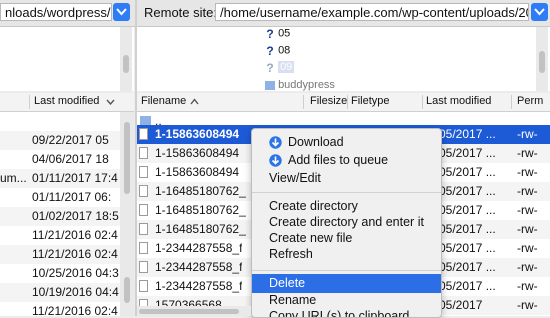 This screenshot has width=550, height=318. What do you see at coordinates (306, 85) in the screenshot?
I see `tree-item-label: buddypress` at bounding box center [306, 85].